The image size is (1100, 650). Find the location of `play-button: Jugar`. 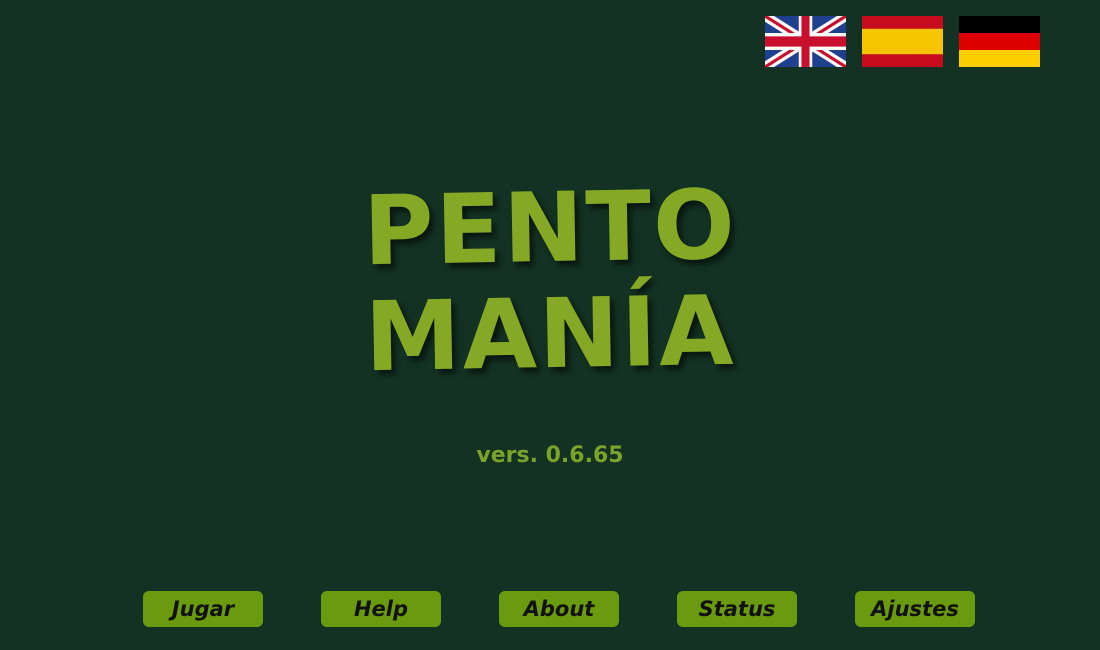

play-button: Jugar is located at coordinates (203, 609).